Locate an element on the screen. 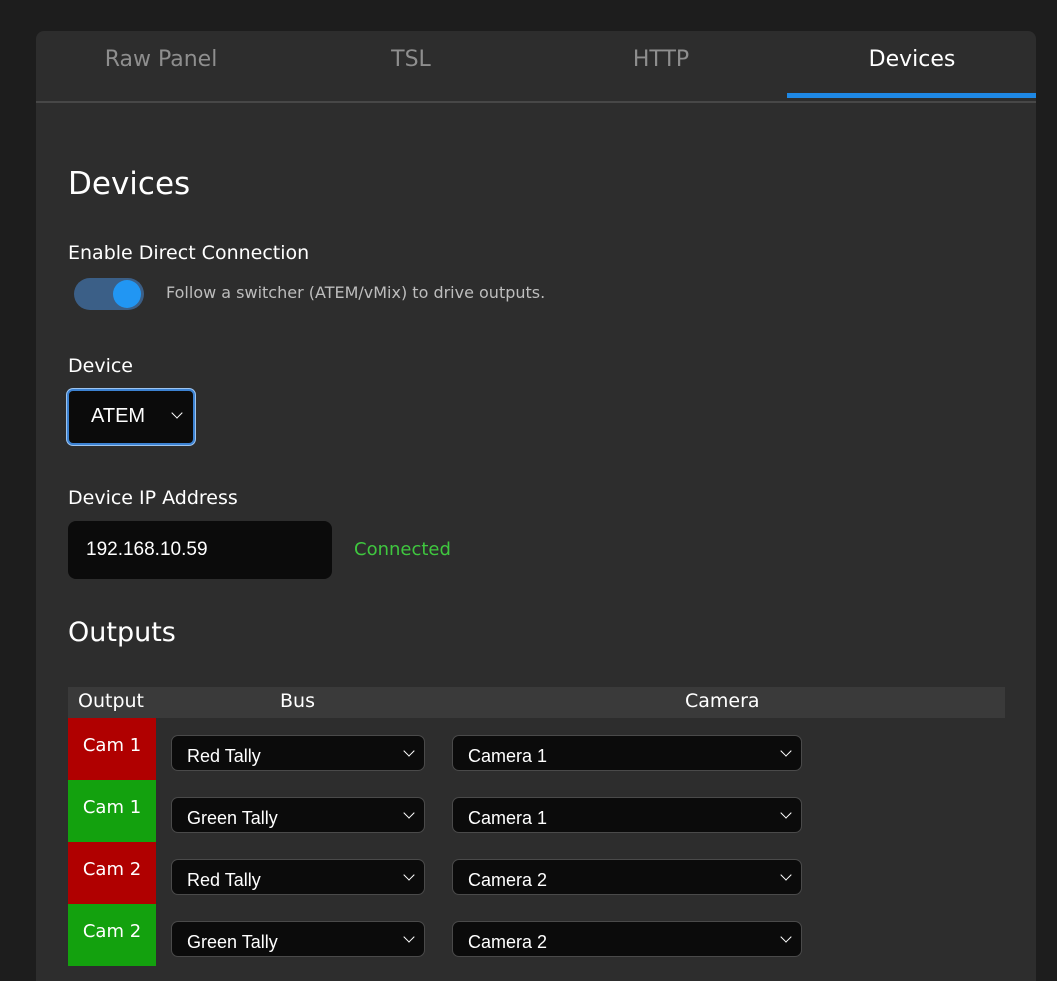  table-row: Cam 1 Red Tally Camera 1 is located at coordinates (536, 749).